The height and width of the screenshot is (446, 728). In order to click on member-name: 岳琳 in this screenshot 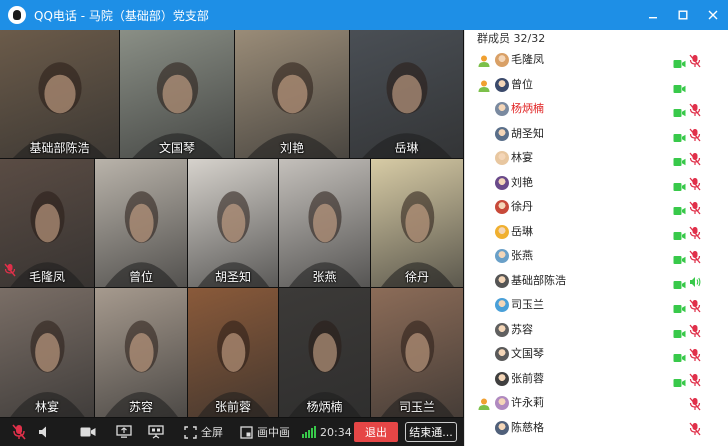, I will do `click(522, 231)`.